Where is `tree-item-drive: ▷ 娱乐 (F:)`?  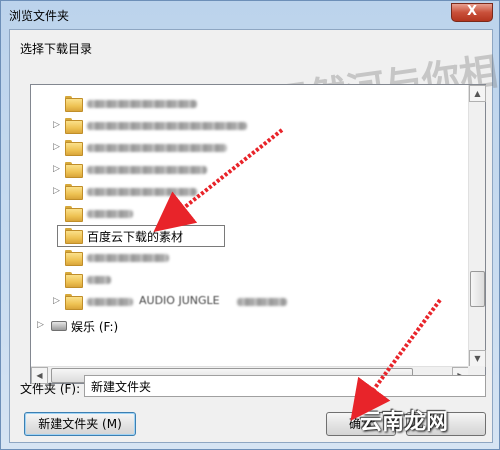
tree-item-drive: ▷ 娱乐 (F:) is located at coordinates (250, 326).